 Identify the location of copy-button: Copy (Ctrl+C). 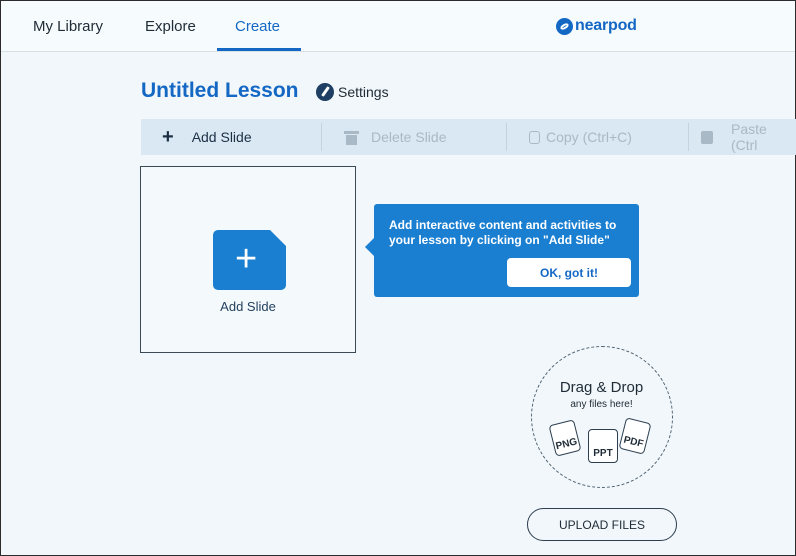
(580, 137).